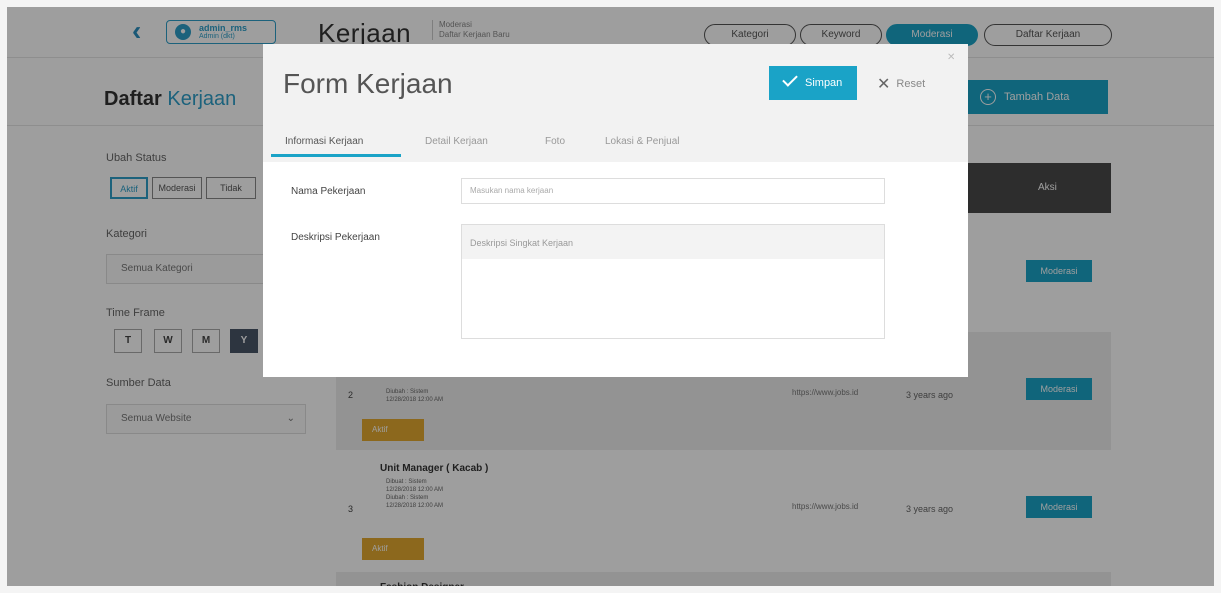  What do you see at coordinates (824, 83) in the screenshot?
I see `save-label: Simpan` at bounding box center [824, 83].